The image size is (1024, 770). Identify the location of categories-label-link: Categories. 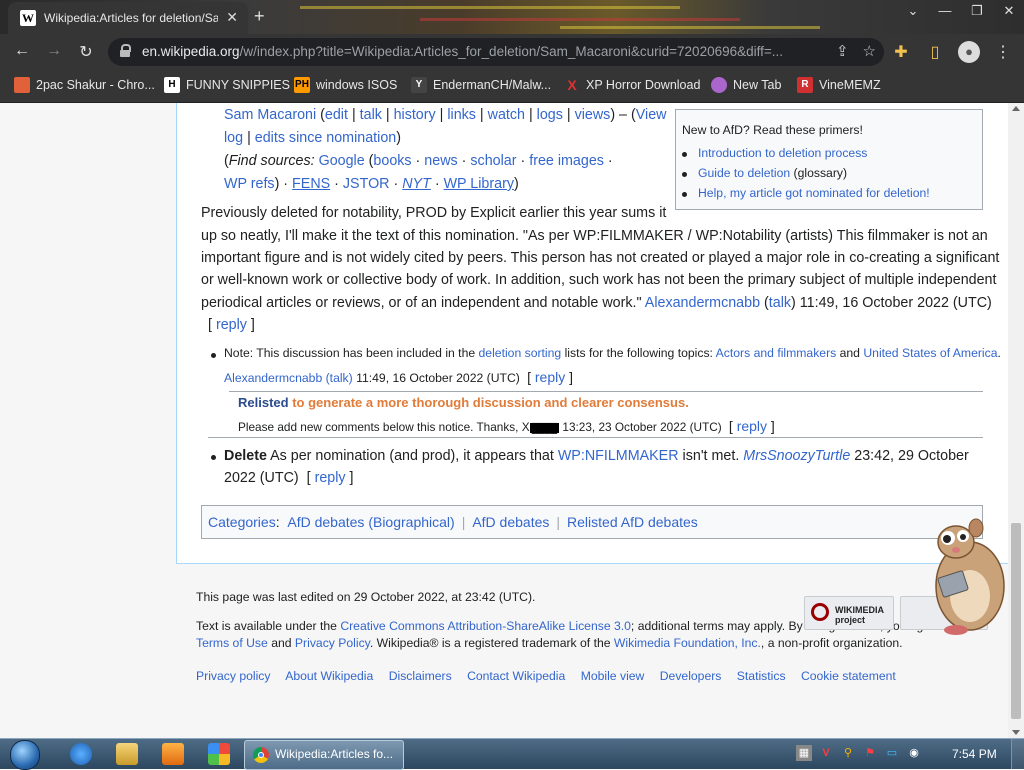
(242, 522).